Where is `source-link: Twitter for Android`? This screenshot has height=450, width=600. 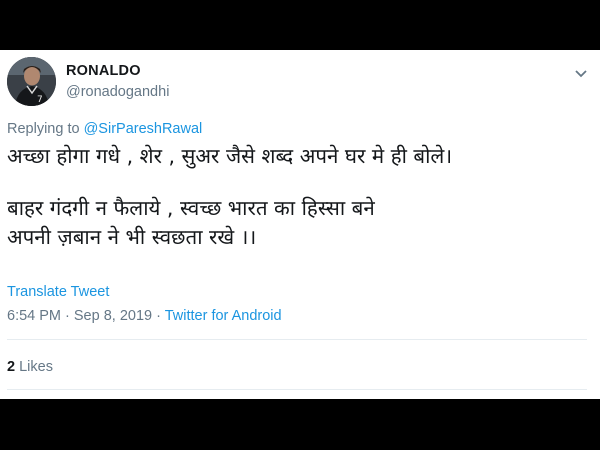
source-link: Twitter for Android is located at coordinates (223, 316).